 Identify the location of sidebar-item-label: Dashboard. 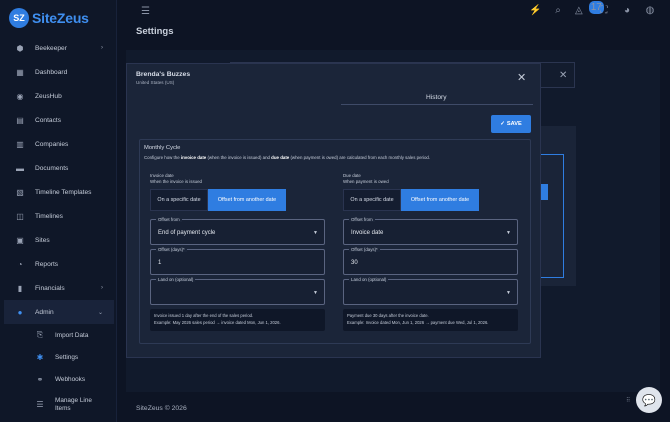
(51, 72).